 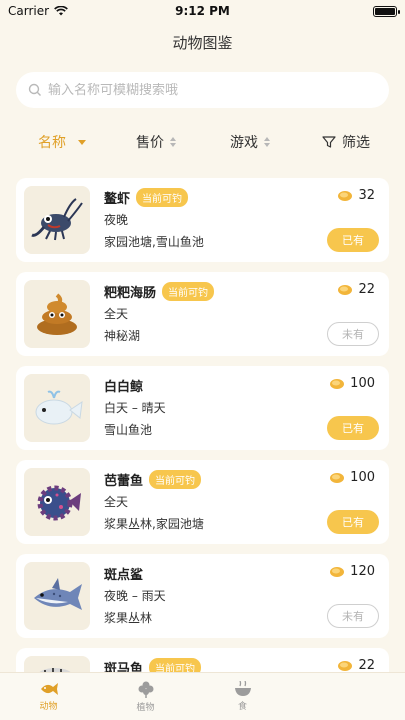 I want to click on item-location: 雪山鱼池, so click(x=128, y=430).